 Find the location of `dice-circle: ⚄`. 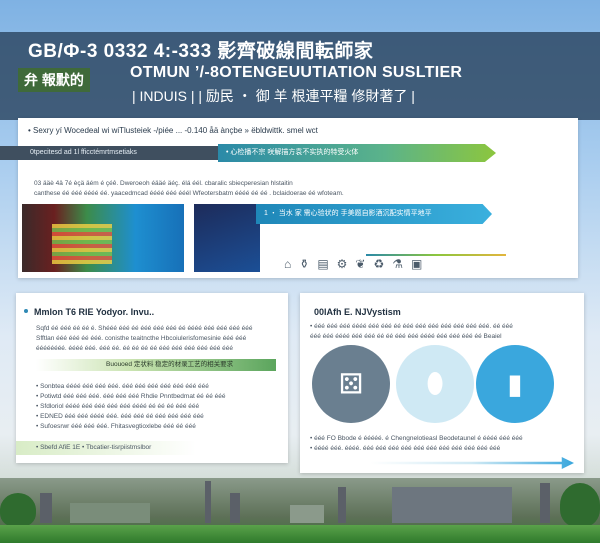

dice-circle: ⚄ is located at coordinates (351, 384).